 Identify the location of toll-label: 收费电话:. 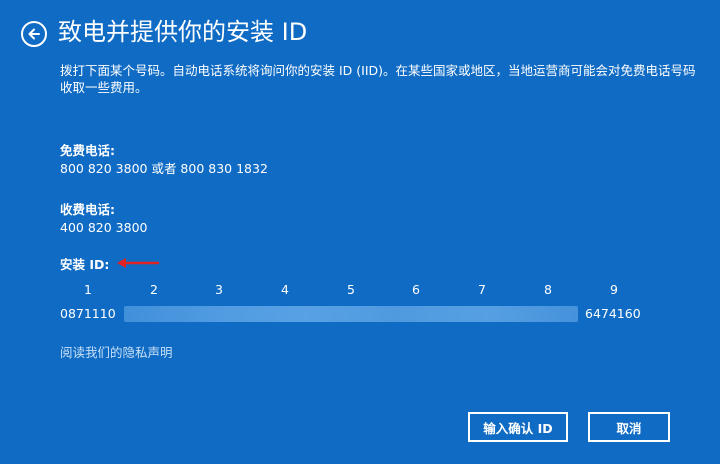
(87, 209).